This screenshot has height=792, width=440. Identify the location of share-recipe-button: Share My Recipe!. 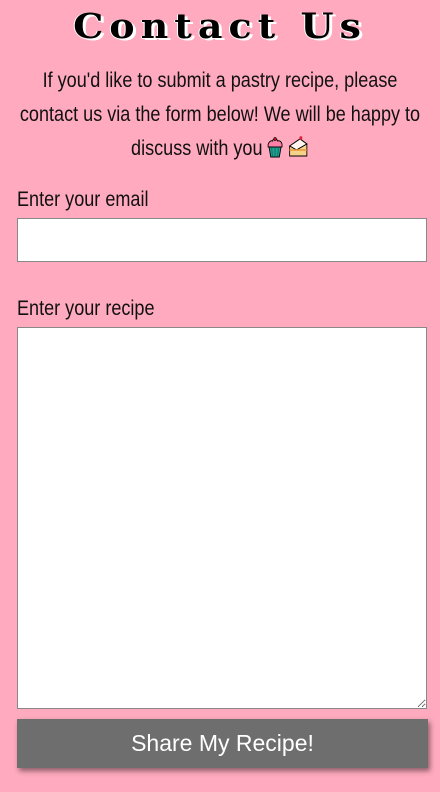
(222, 743).